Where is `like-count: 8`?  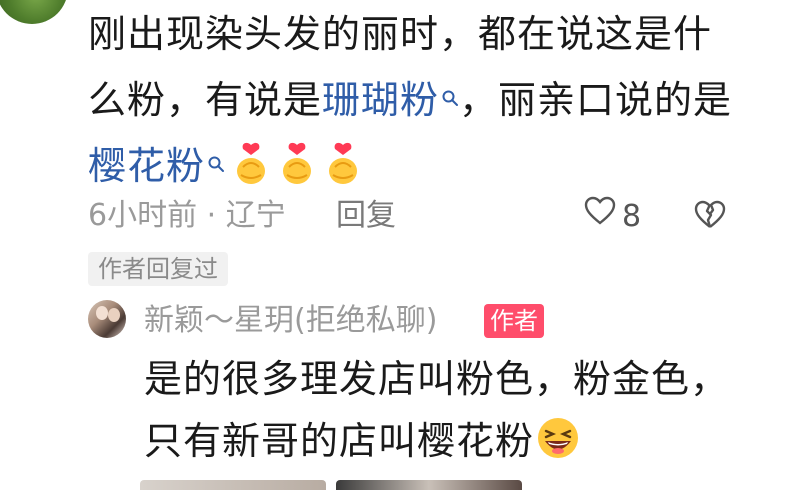
like-count: 8 is located at coordinates (632, 216).